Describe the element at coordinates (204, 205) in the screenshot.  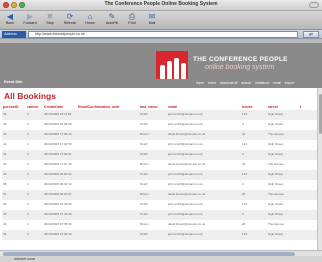
I see `table-cell: john.smith@domain.co.uk` at that location.